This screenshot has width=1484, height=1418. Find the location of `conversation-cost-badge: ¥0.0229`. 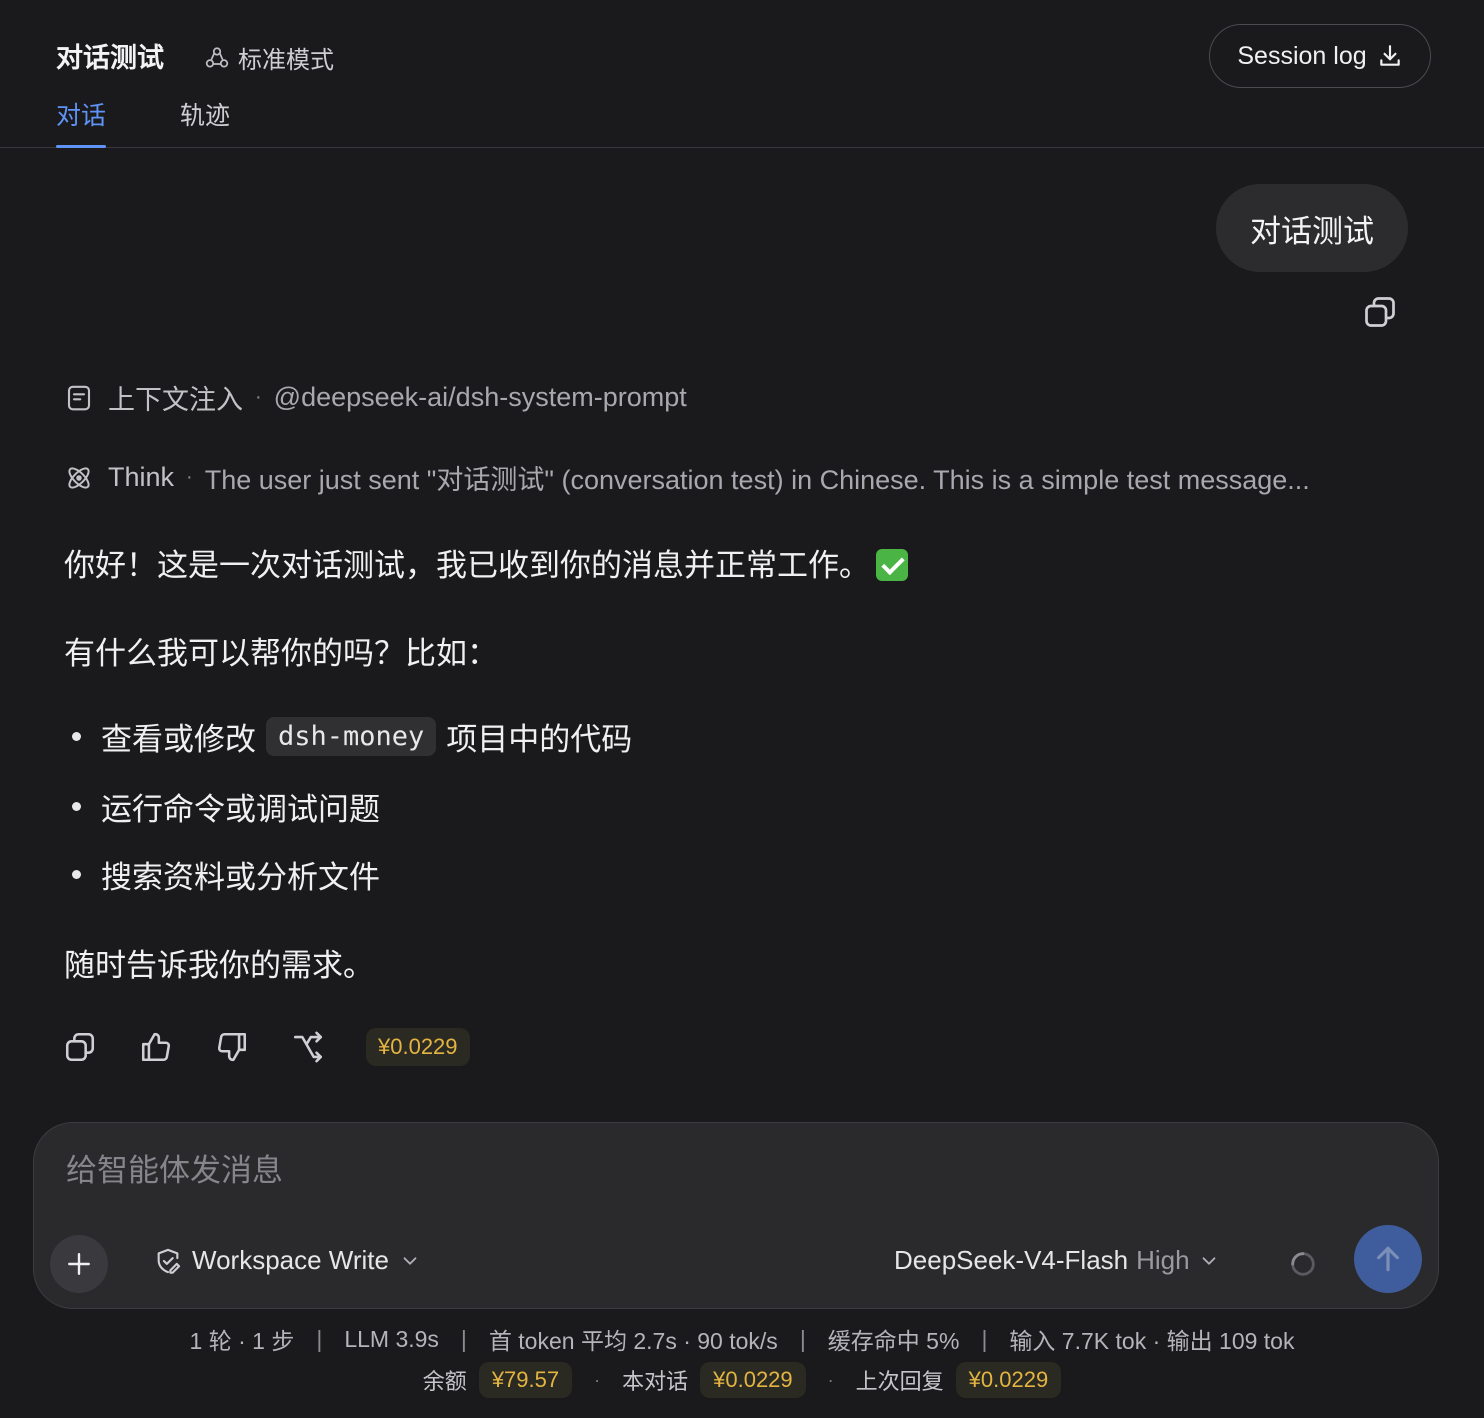

conversation-cost-badge: ¥0.0229 is located at coordinates (753, 1380).